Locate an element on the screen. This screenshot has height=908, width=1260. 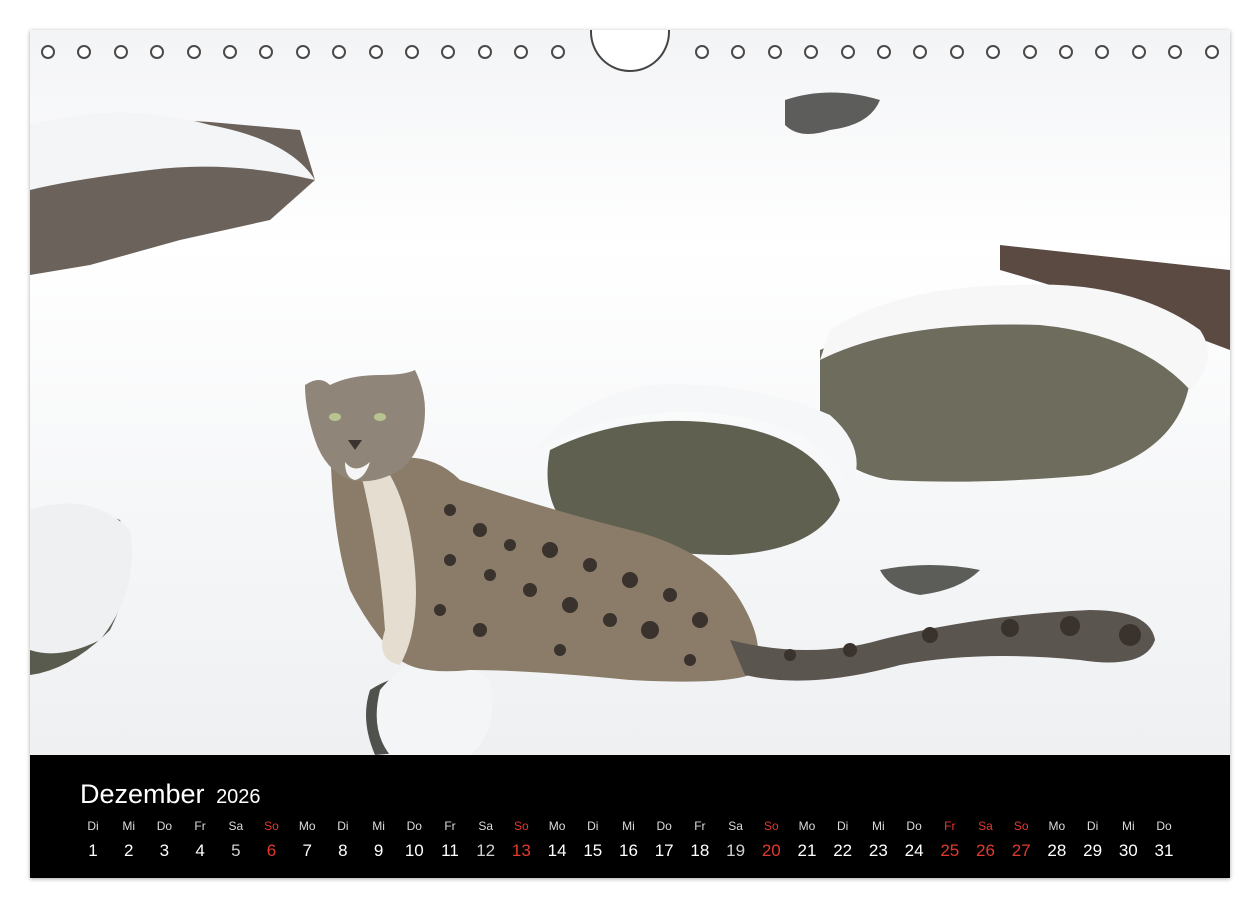
day-cell: Mi 30 is located at coordinates (1128, 840).